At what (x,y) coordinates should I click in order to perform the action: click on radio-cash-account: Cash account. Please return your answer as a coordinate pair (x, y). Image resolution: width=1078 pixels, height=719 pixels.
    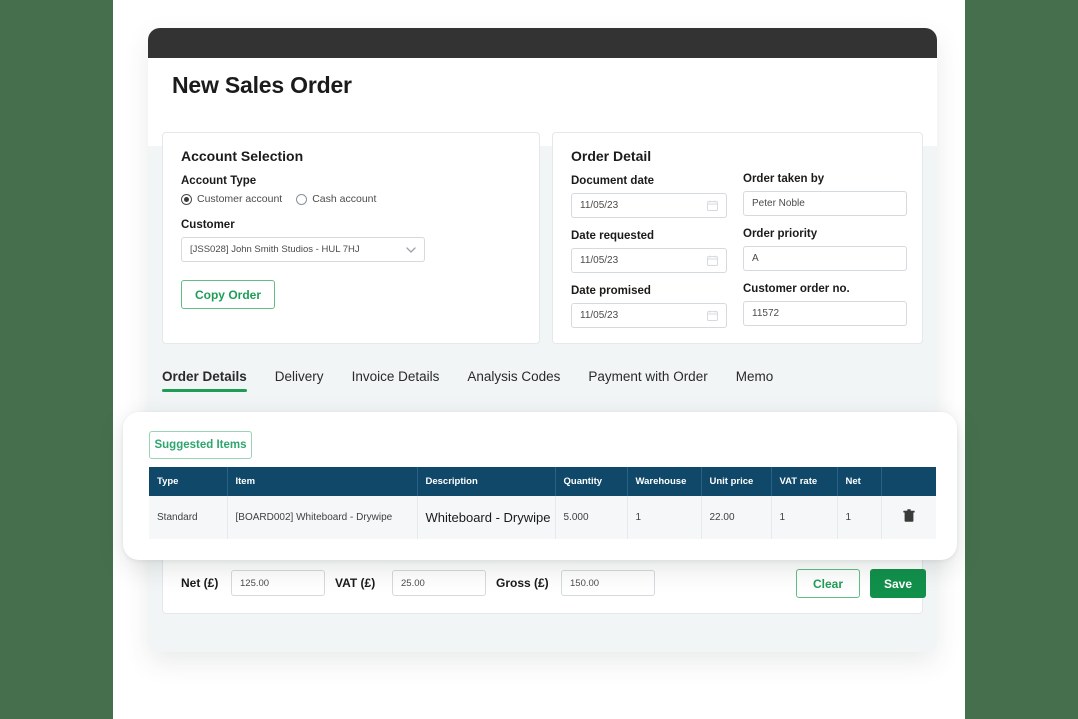
    Looking at the image, I should click on (336, 199).